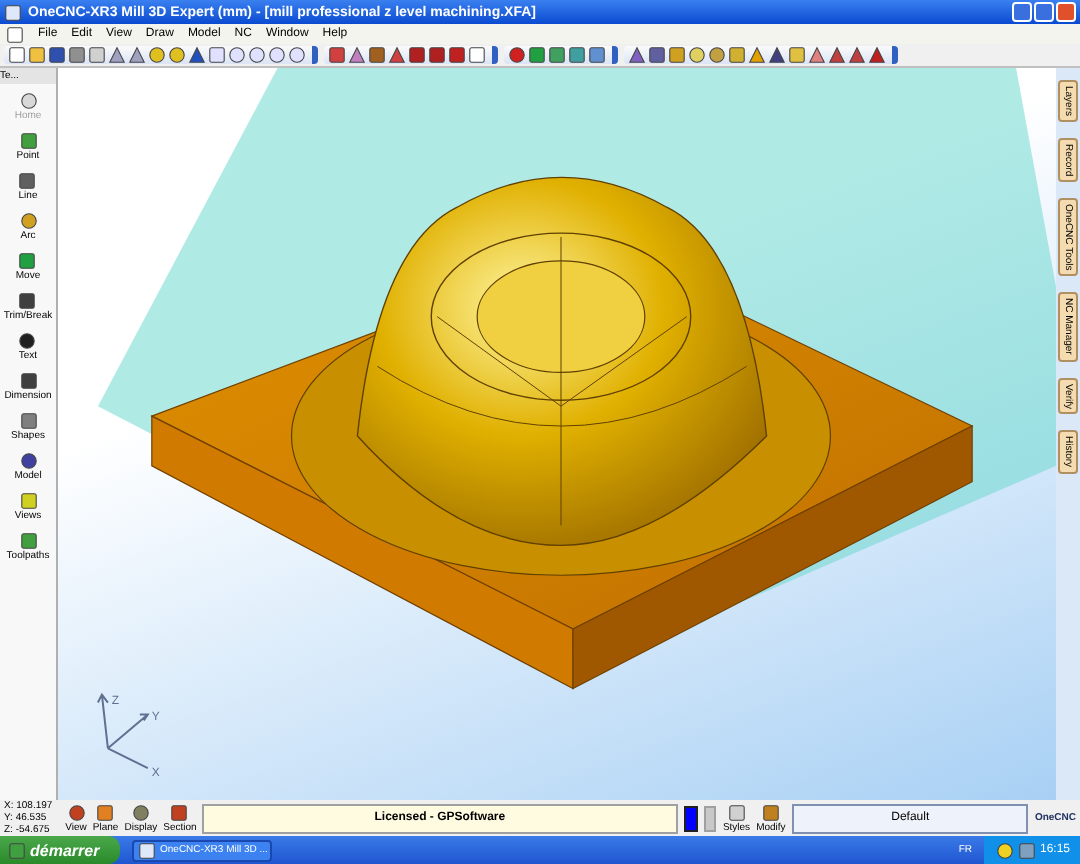 The width and height of the screenshot is (1080, 864). Describe the element at coordinates (637, 55) in the screenshot. I see `triangle-icon` at that location.